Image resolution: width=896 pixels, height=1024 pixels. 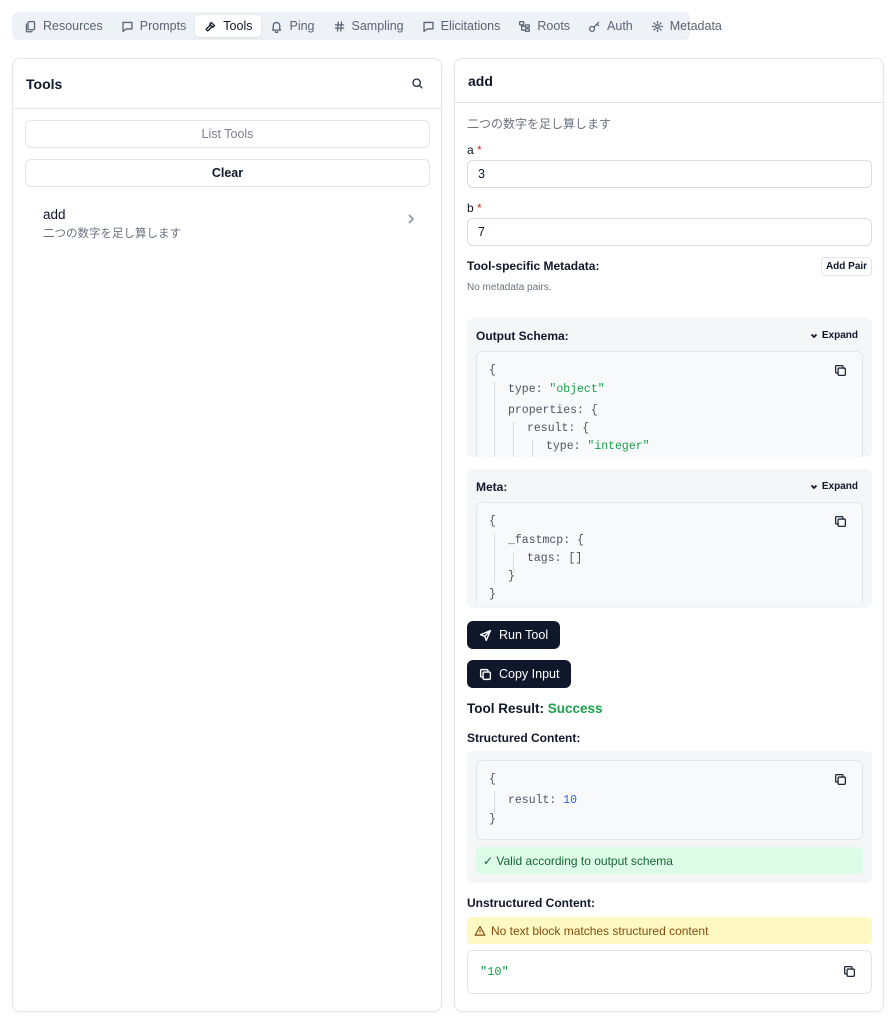 What do you see at coordinates (163, 26) in the screenshot?
I see `tab-label: Prompts` at bounding box center [163, 26].